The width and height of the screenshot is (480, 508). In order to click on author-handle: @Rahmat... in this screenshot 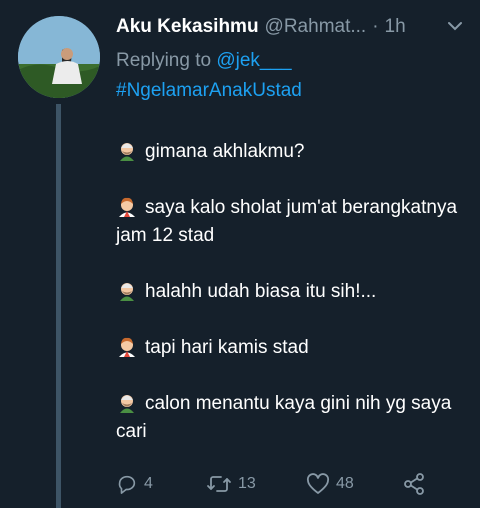, I will do `click(316, 27)`.